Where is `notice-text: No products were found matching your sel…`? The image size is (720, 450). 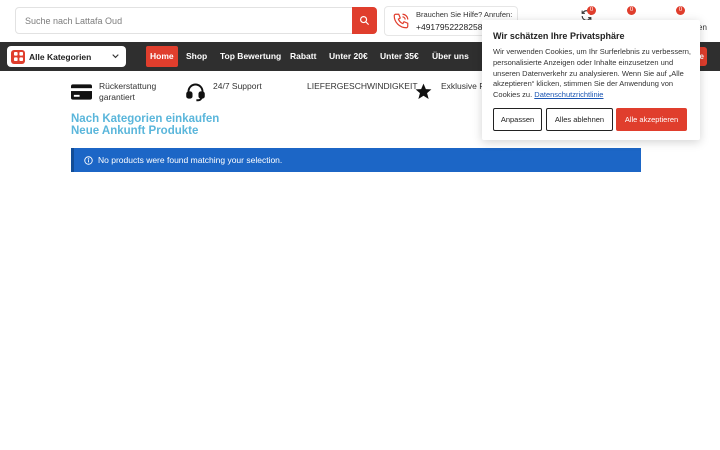 notice-text: No products were found matching your sel… is located at coordinates (190, 160).